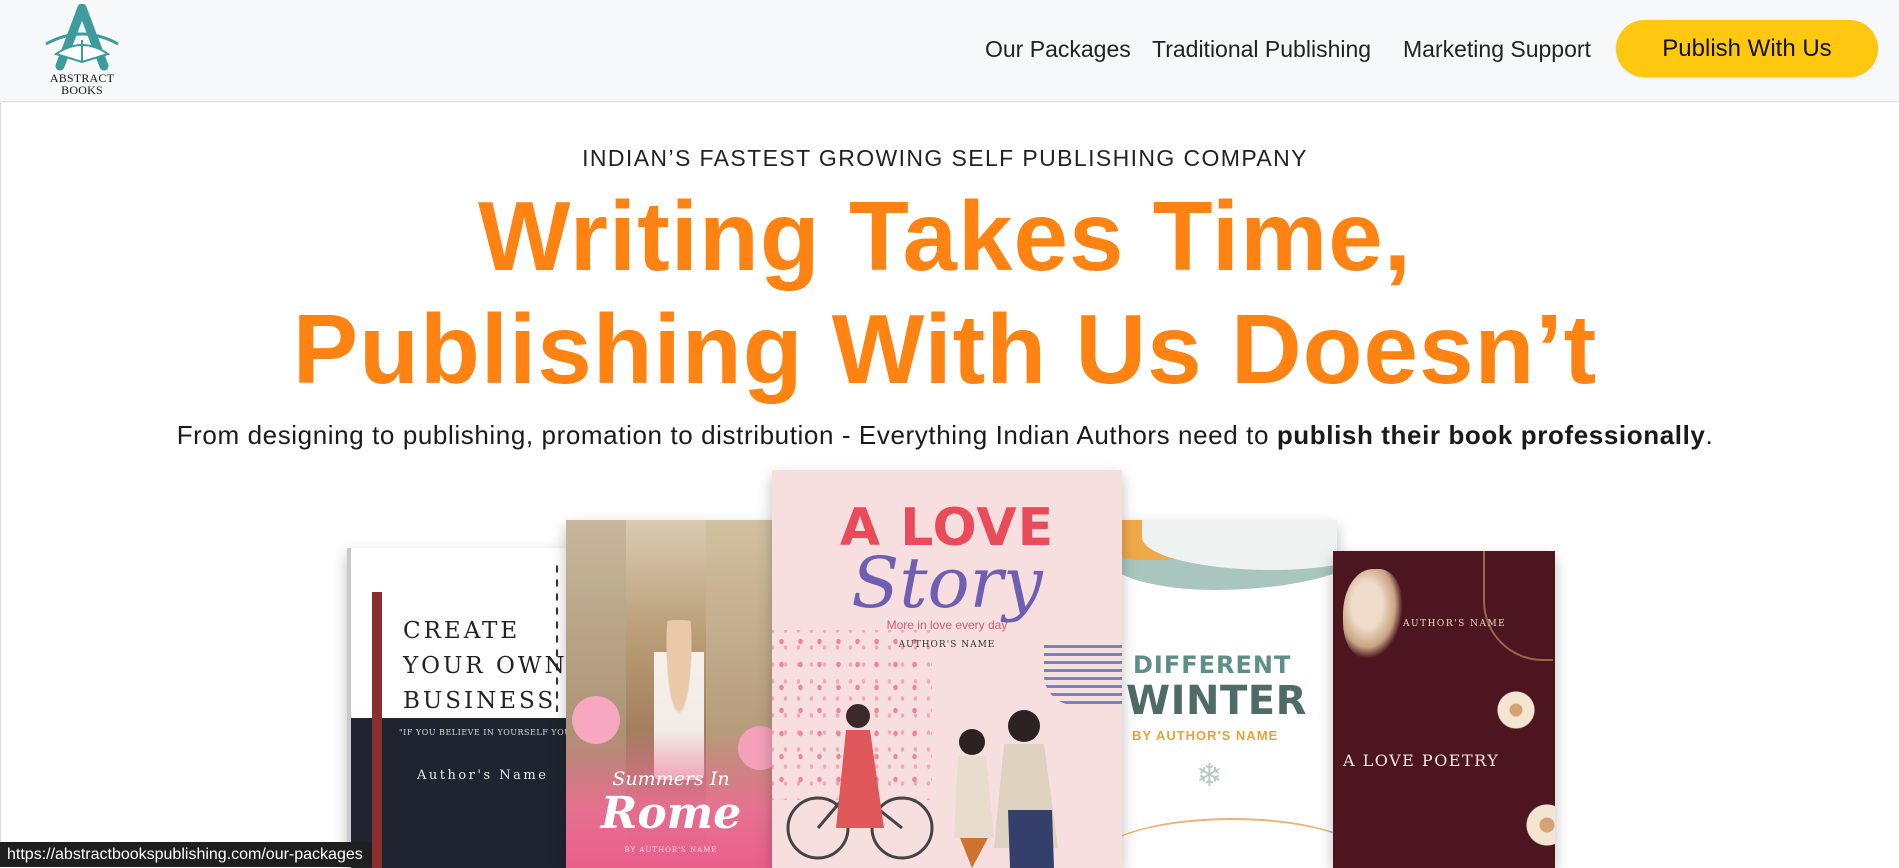  What do you see at coordinates (485, 666) in the screenshot?
I see `cover-title-line2: YOUR OWN` at bounding box center [485, 666].